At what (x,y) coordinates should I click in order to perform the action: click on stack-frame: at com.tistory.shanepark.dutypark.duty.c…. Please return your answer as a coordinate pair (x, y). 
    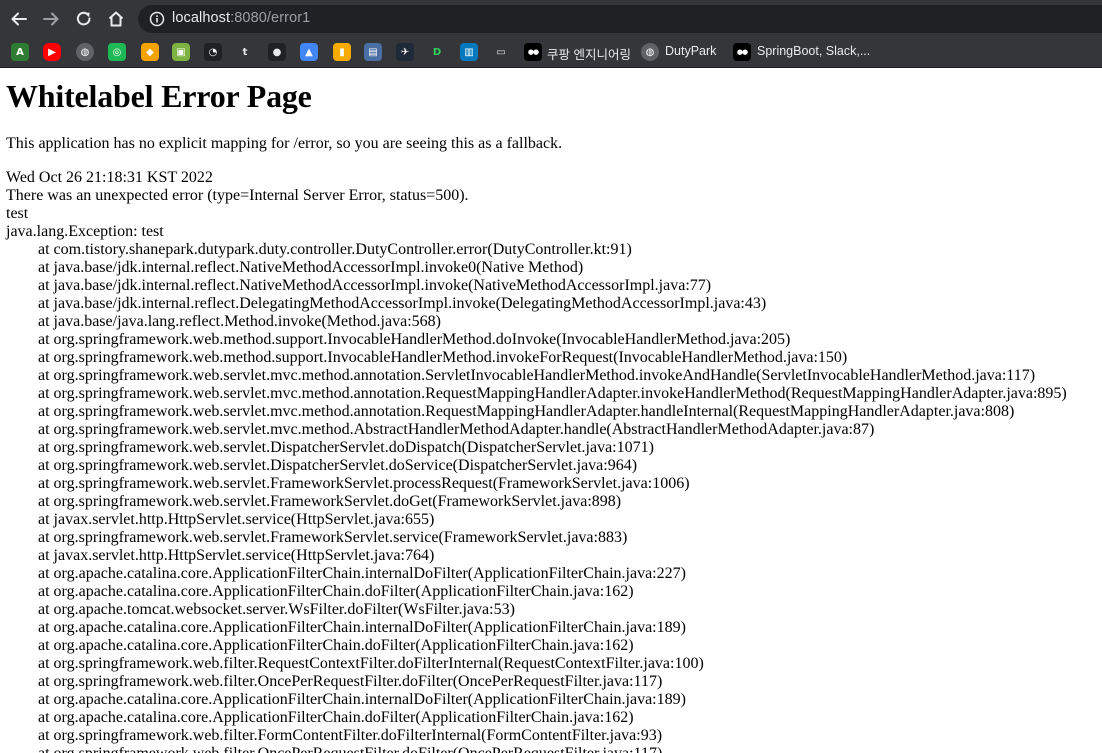
    Looking at the image, I should click on (335, 249).